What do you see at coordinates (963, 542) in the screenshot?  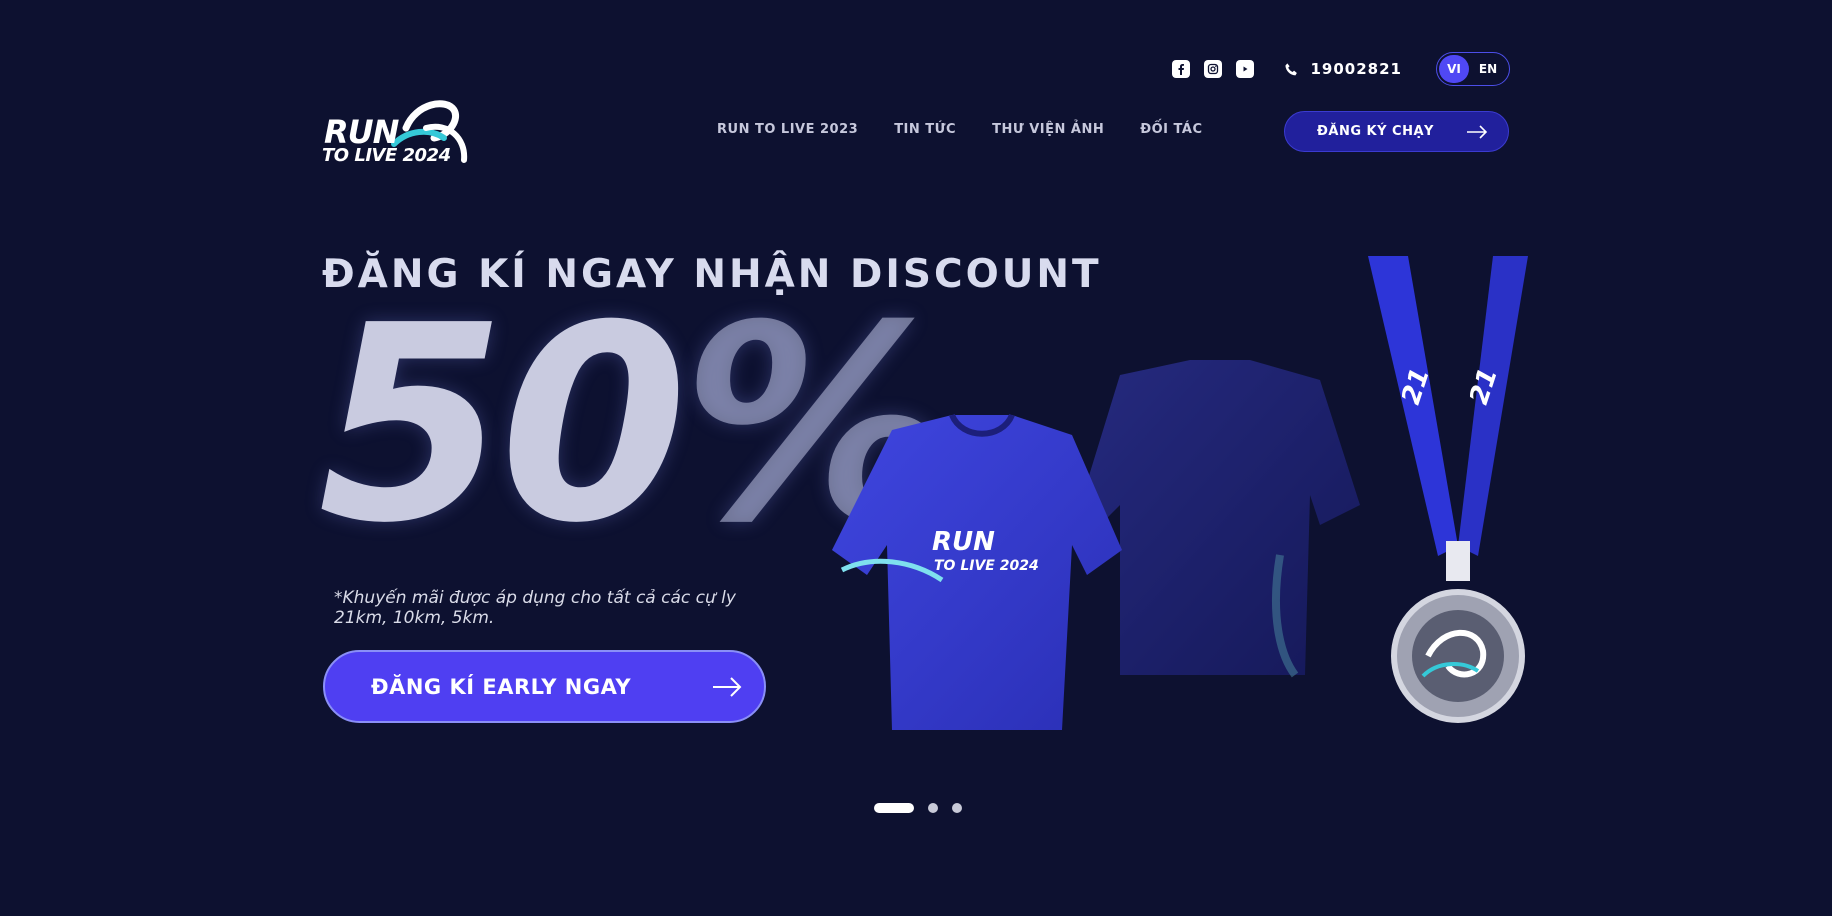 I see `svg-text: RUN` at bounding box center [963, 542].